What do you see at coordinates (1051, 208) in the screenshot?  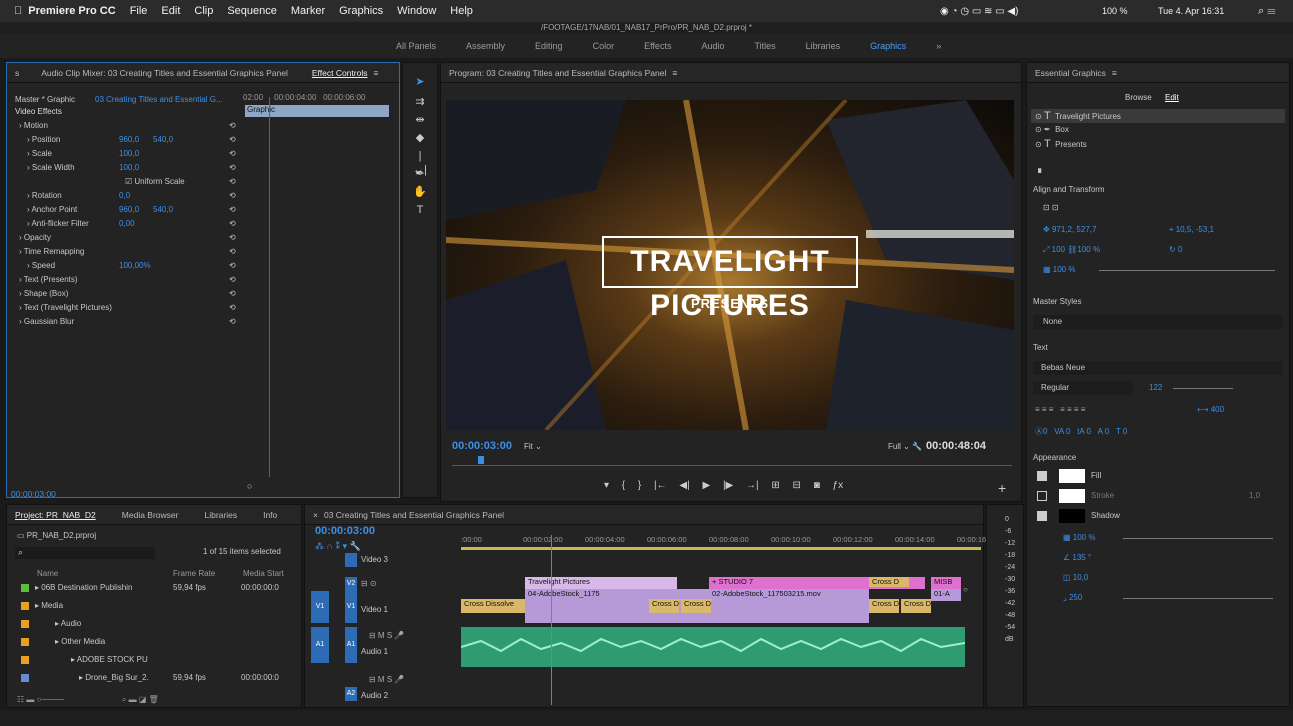 I see `align-icons: ⊡ ⊡` at bounding box center [1051, 208].